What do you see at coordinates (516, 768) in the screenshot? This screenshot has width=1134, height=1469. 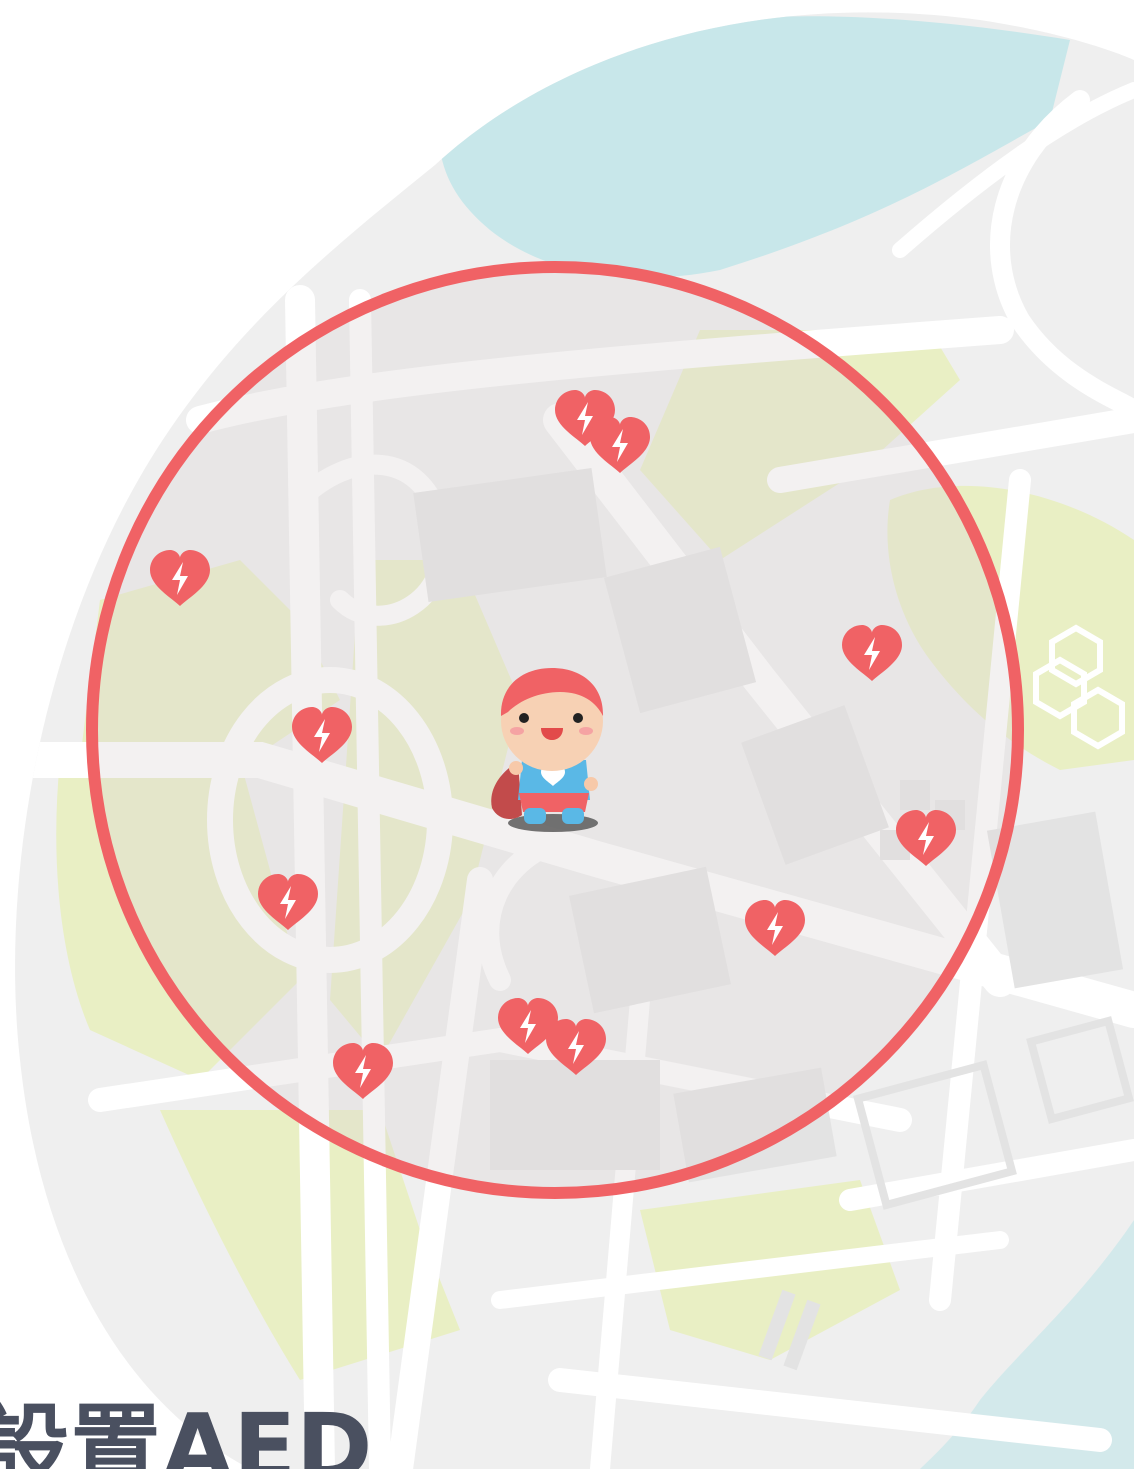 I see `avatar-left-hand` at bounding box center [516, 768].